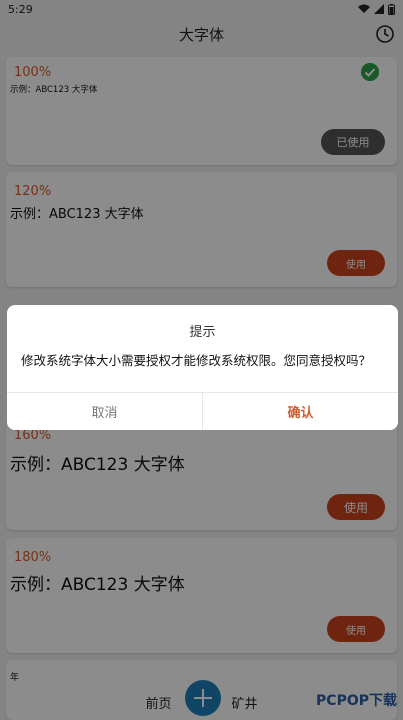  Describe the element at coordinates (202, 332) in the screenshot. I see `dialog-title: 提示` at that location.